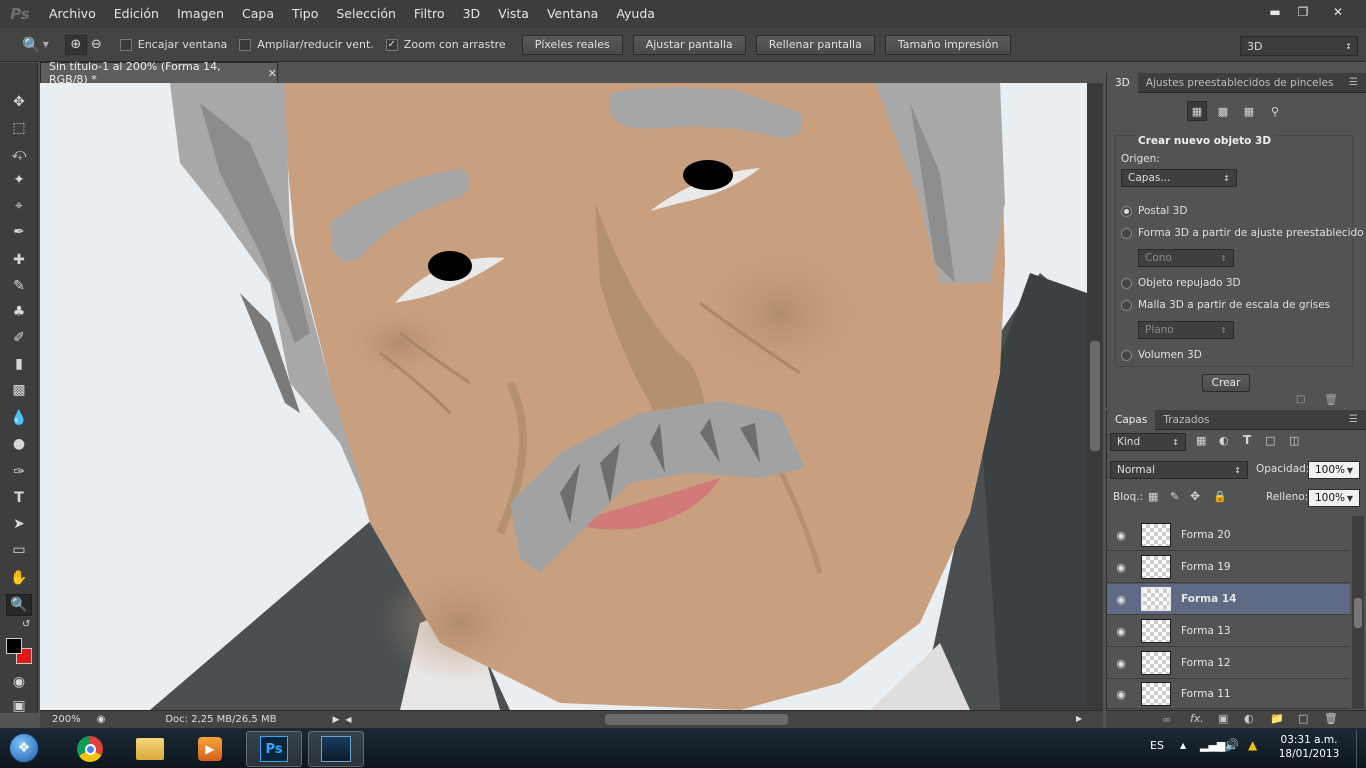 The height and width of the screenshot is (768, 1366). What do you see at coordinates (1228, 663) in the screenshot?
I see `layer-row-forma-12: ◉ Forma 12` at bounding box center [1228, 663].